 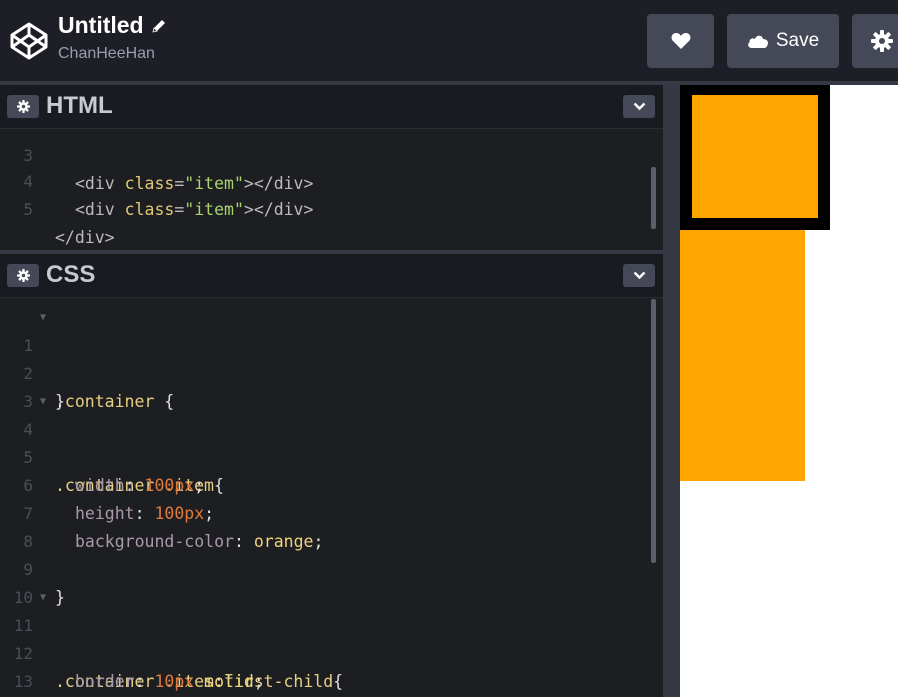 What do you see at coordinates (159, 26) in the screenshot?
I see `pencil-icon` at bounding box center [159, 26].